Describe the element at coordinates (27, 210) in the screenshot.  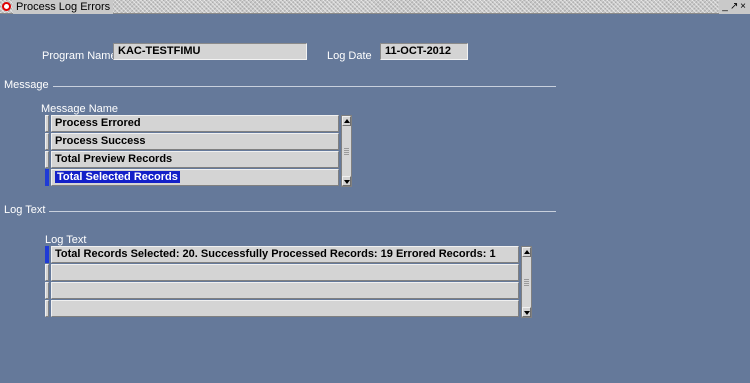
I see `logtext-section-title: Log Text` at that location.